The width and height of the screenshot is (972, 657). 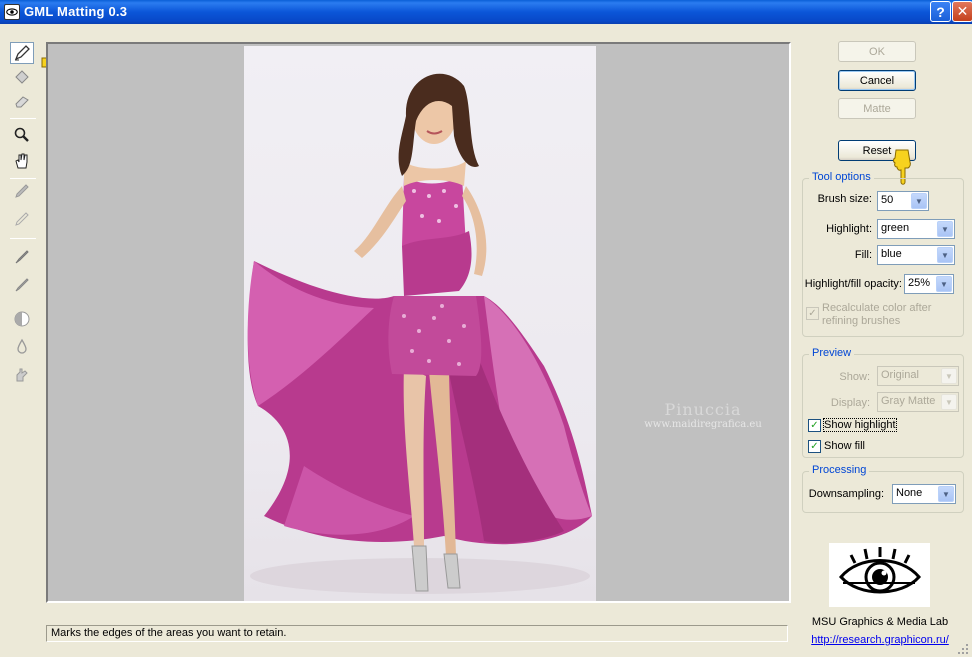 What do you see at coordinates (900, 375) in the screenshot?
I see `show-value: Original` at bounding box center [900, 375].